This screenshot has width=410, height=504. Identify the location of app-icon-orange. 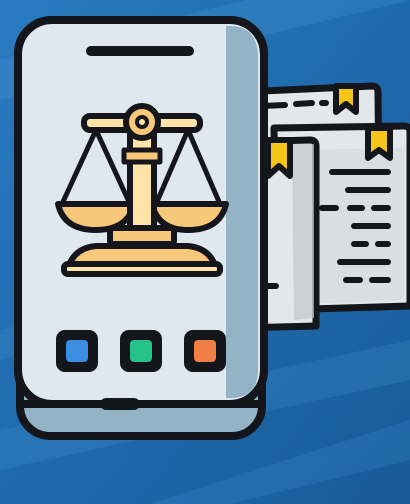
(205, 351).